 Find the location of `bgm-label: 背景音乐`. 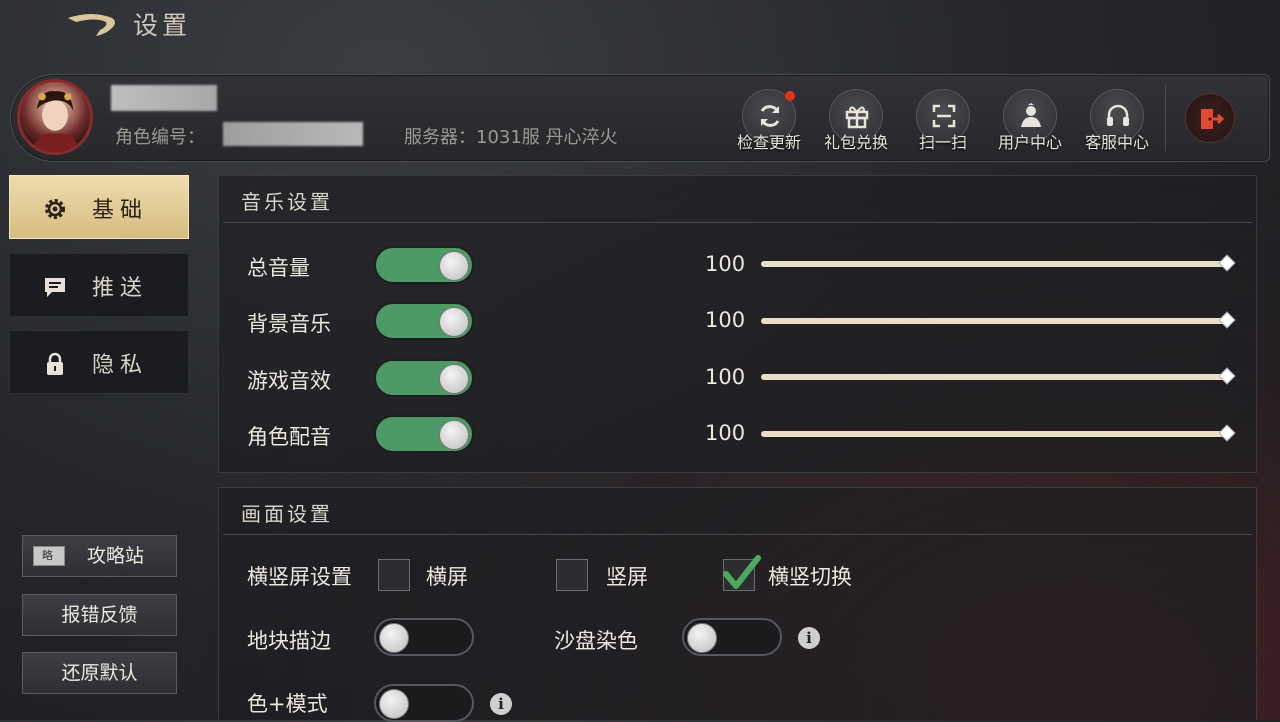

bgm-label: 背景音乐 is located at coordinates (289, 324).